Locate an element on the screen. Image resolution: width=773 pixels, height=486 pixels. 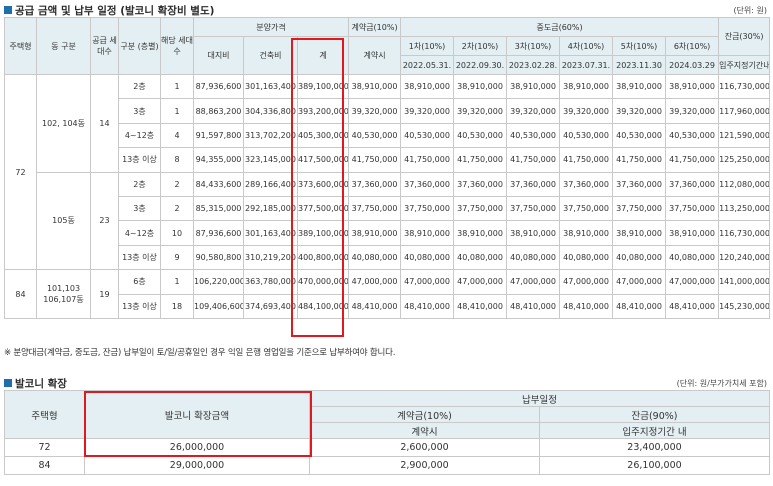
cell-middle-4: 41,750,000 is located at coordinates (586, 160).